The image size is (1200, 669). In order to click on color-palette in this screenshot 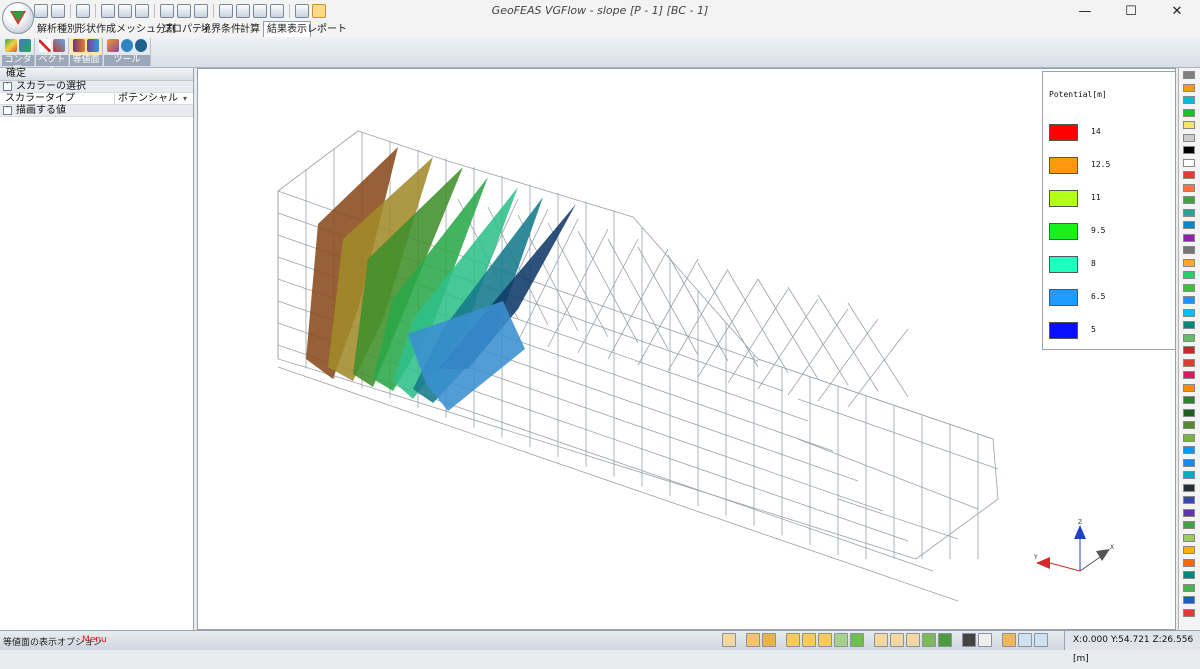, I will do `click(1189, 349)`.